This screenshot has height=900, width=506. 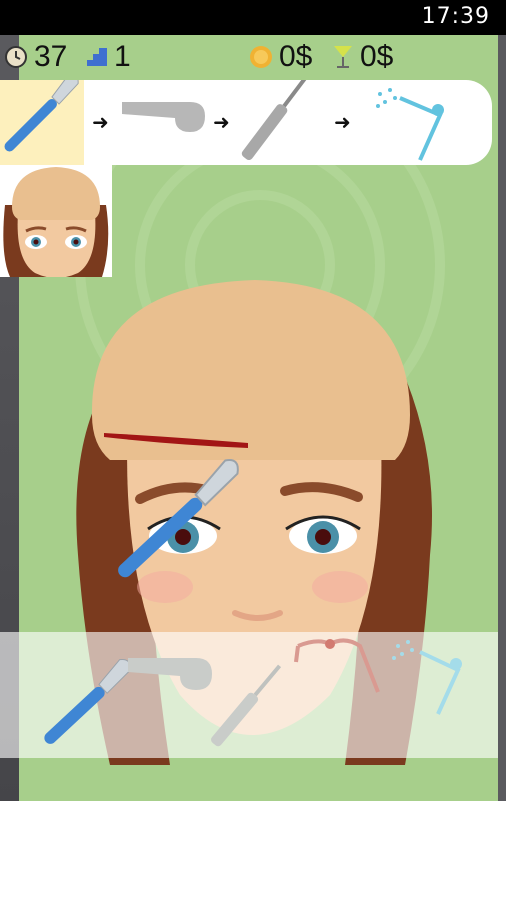 I want to click on bottom-empty-area, so click(x=253, y=850).